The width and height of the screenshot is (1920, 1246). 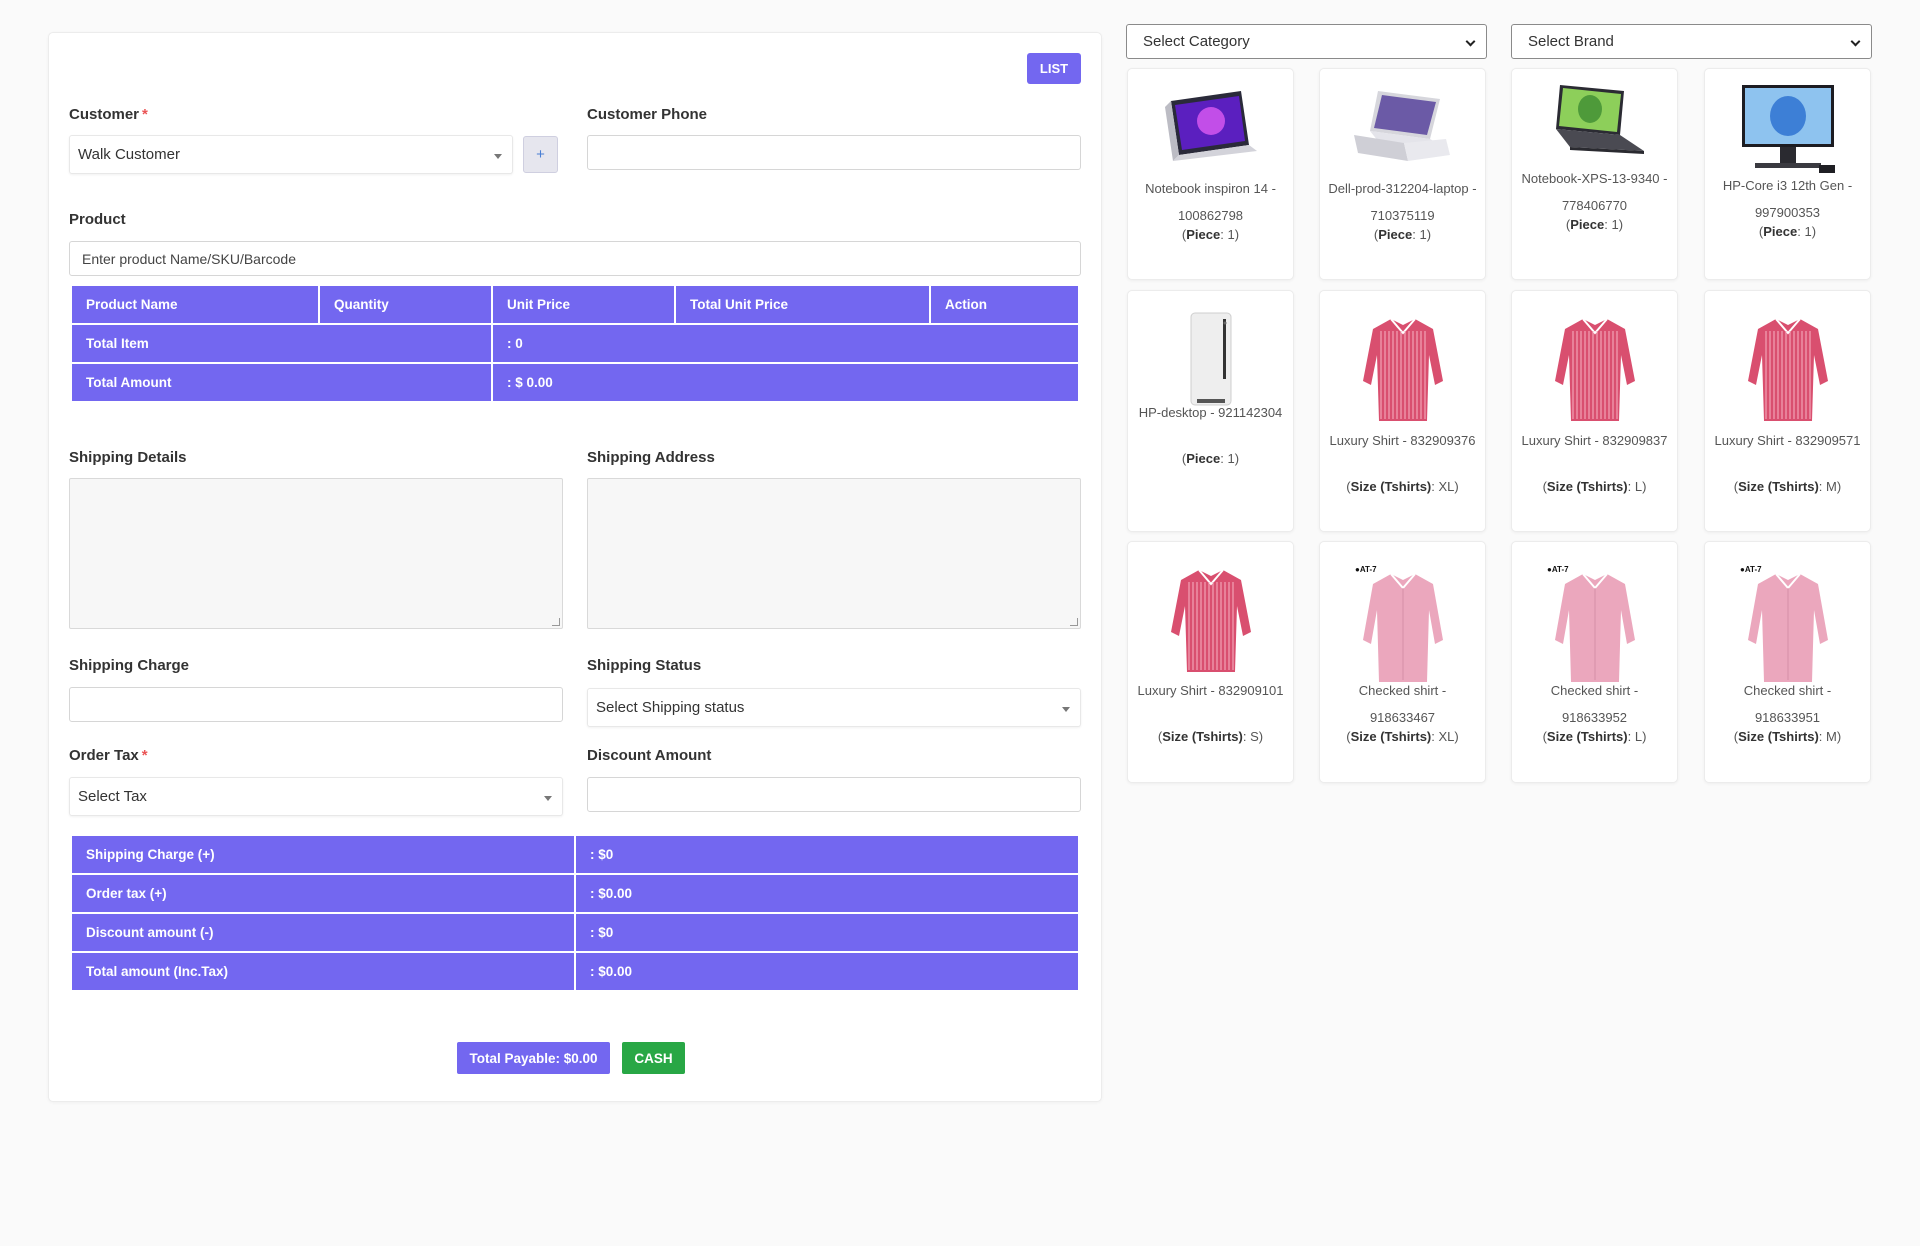 I want to click on col-unit-price: Unit Price, so click(x=583, y=304).